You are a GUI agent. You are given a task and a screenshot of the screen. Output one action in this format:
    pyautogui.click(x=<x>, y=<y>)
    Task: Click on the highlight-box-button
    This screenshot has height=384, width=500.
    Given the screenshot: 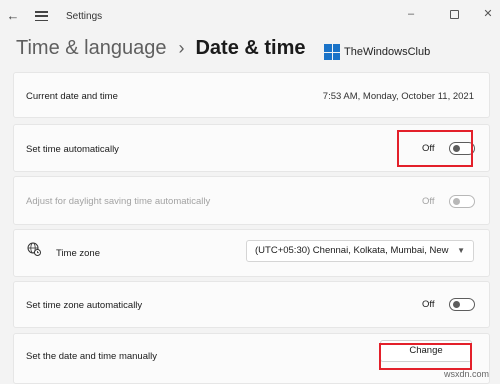 What is the action you would take?
    pyautogui.click(x=425, y=356)
    